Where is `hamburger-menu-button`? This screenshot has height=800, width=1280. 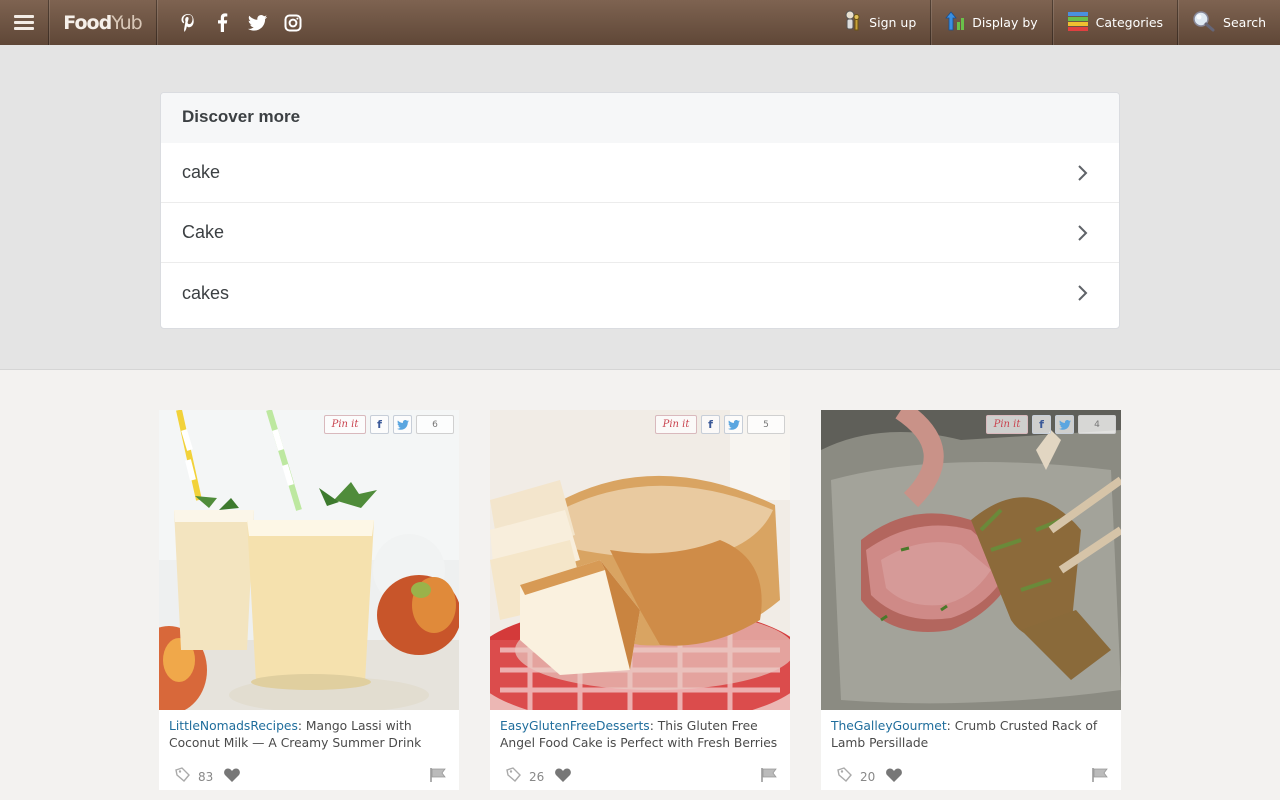
hamburger-menu-button is located at coordinates (24, 22).